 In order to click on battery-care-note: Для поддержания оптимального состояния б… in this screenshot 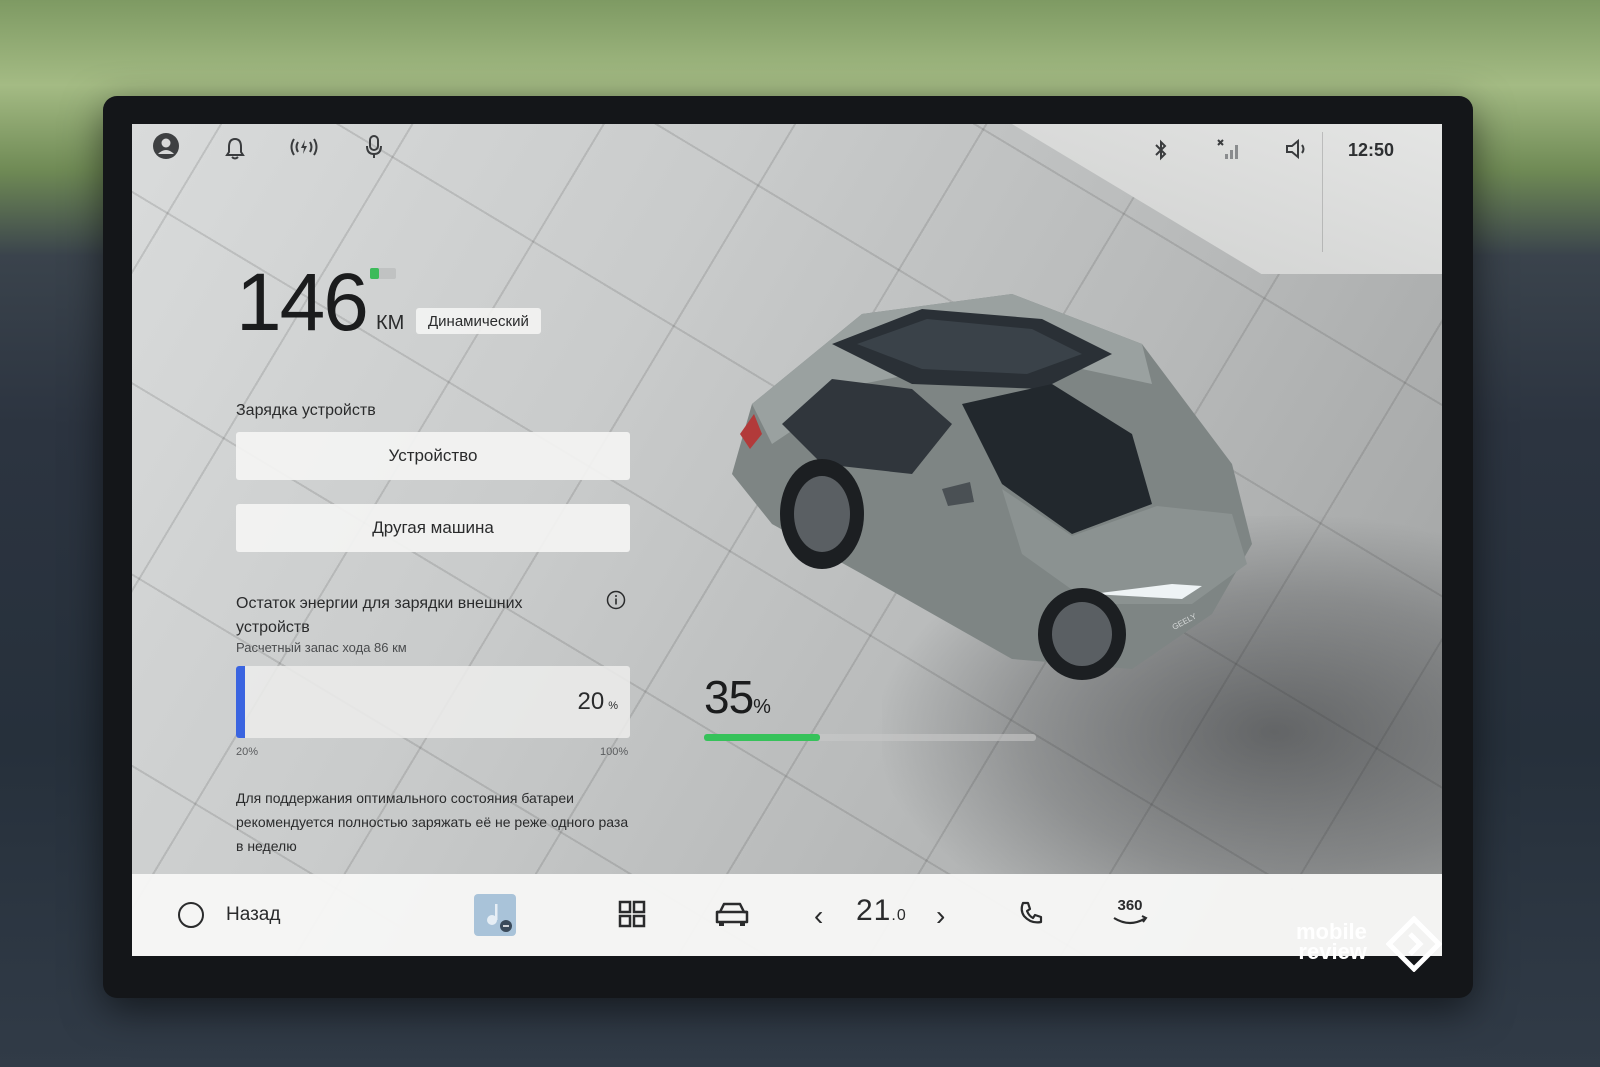, I will do `click(432, 822)`.